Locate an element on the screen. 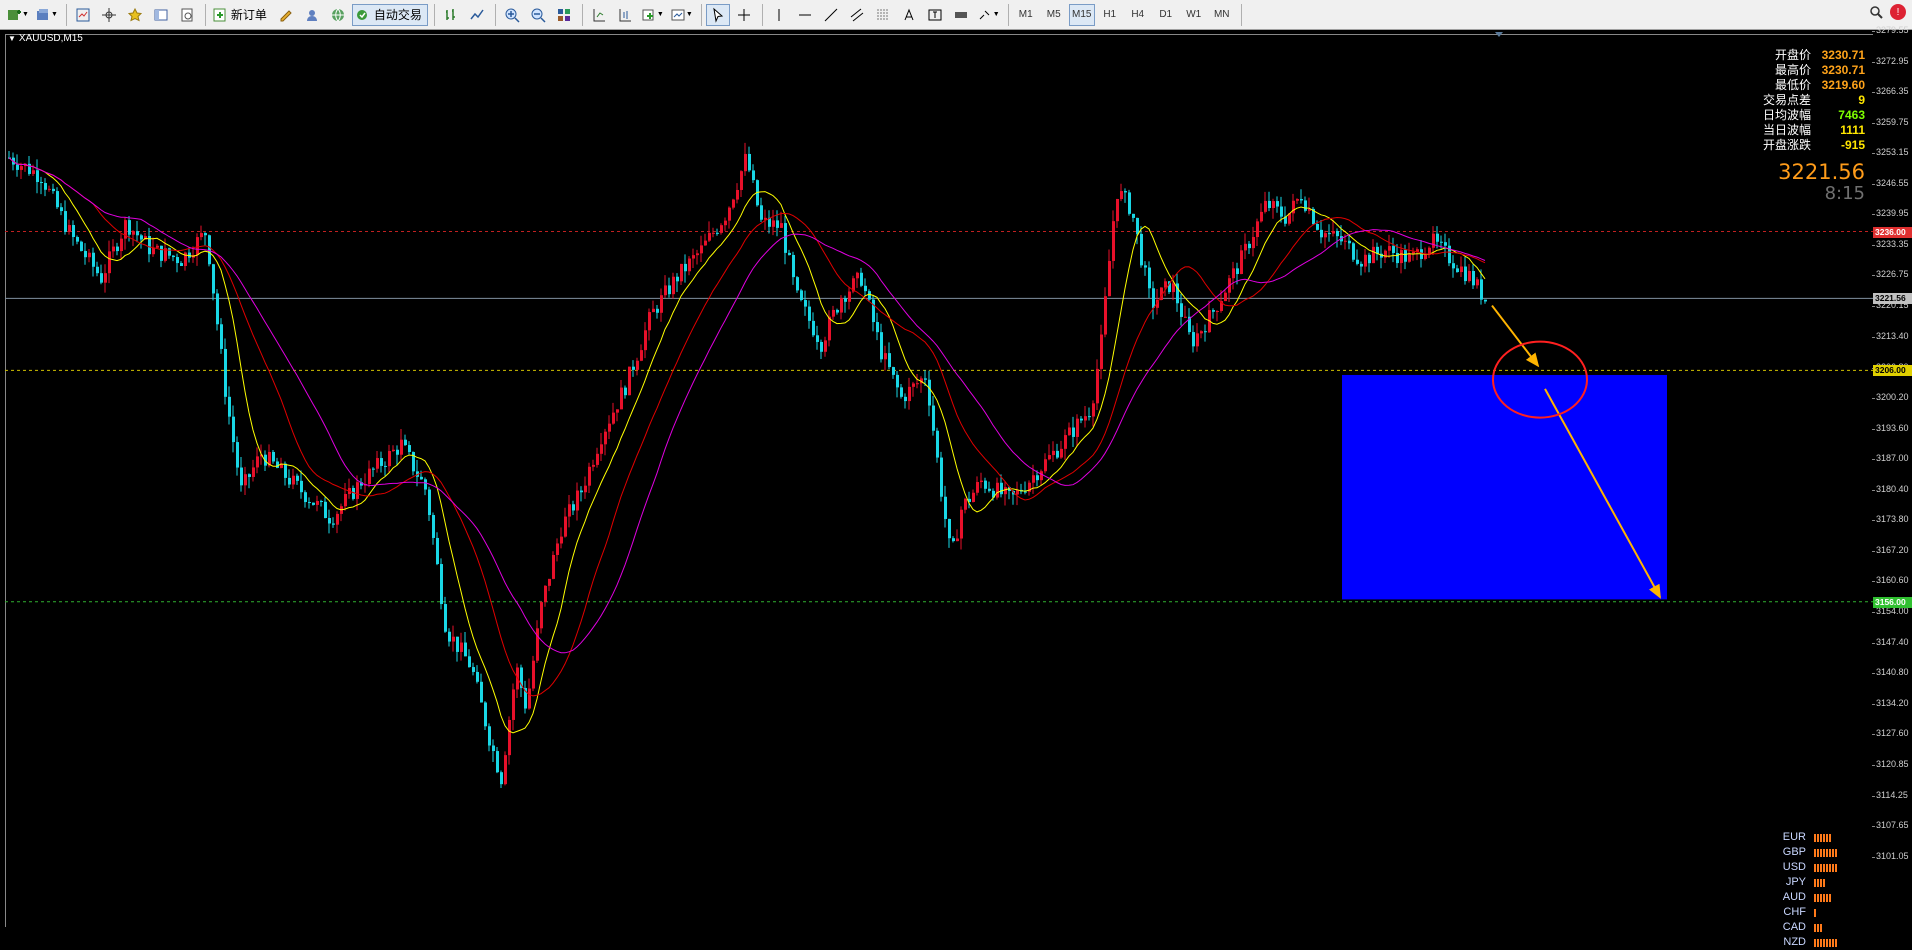  timeframe-d1-button: D1 is located at coordinates (1166, 15).